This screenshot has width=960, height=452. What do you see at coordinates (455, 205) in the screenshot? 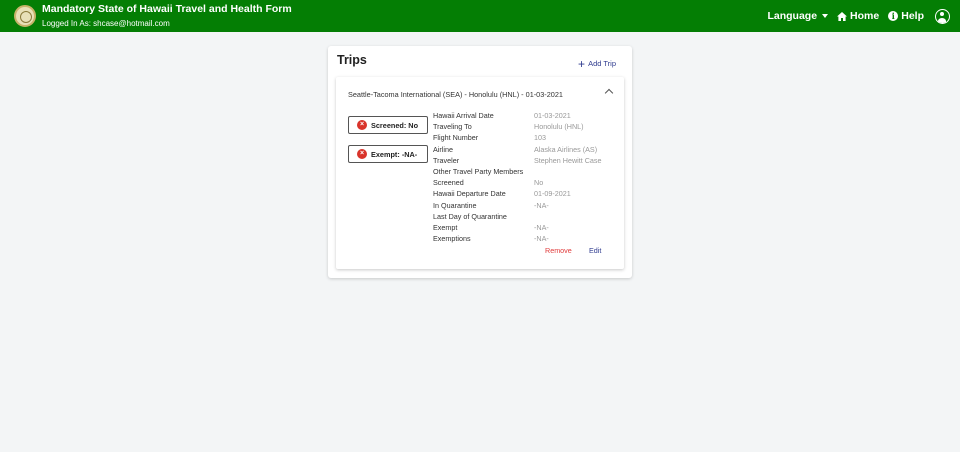
I see `detail-label: In Quarantine` at bounding box center [455, 205].